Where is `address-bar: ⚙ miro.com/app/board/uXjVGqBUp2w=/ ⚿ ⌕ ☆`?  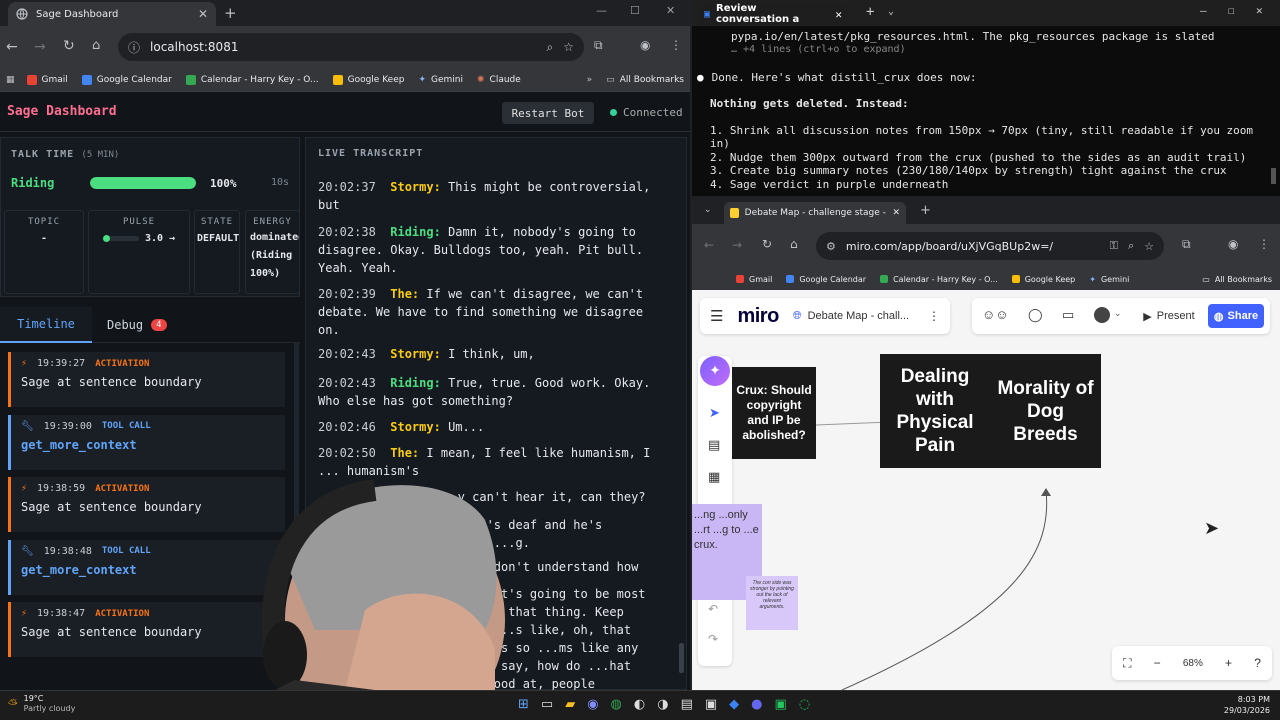 address-bar: ⚙ miro.com/app/board/uXjVGqBUp2w=/ ⚿ ⌕ ☆ is located at coordinates (990, 246).